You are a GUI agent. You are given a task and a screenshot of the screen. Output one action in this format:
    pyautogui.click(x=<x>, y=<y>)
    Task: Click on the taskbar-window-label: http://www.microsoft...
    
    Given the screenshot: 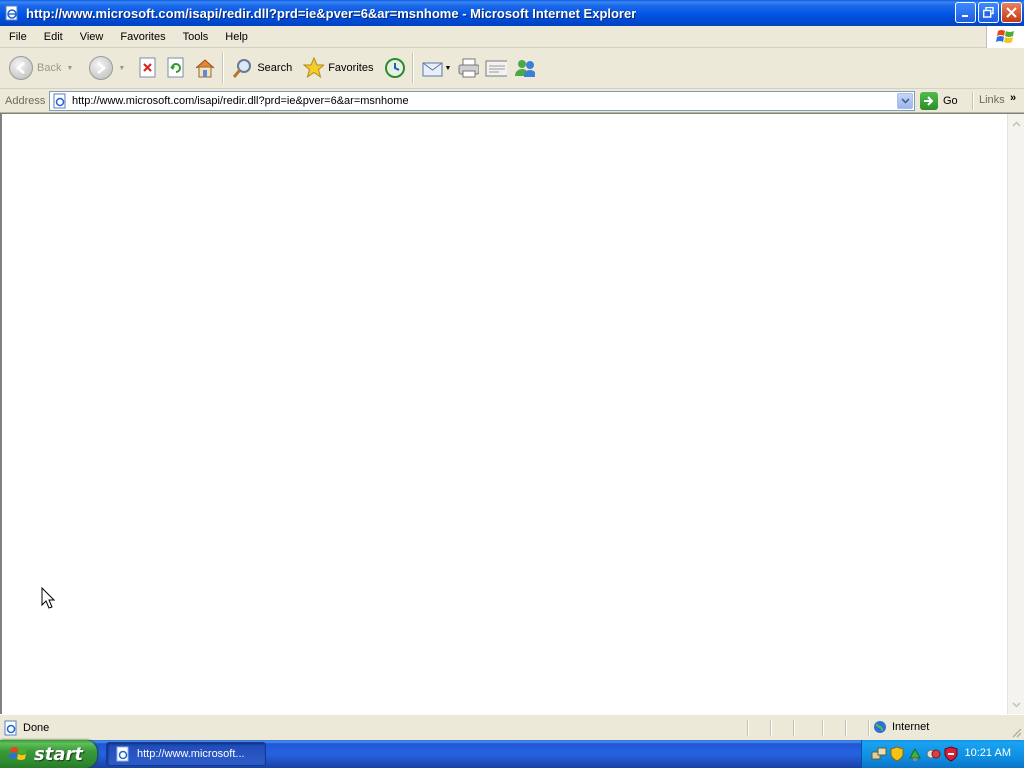 What is the action you would take?
    pyautogui.click(x=191, y=754)
    